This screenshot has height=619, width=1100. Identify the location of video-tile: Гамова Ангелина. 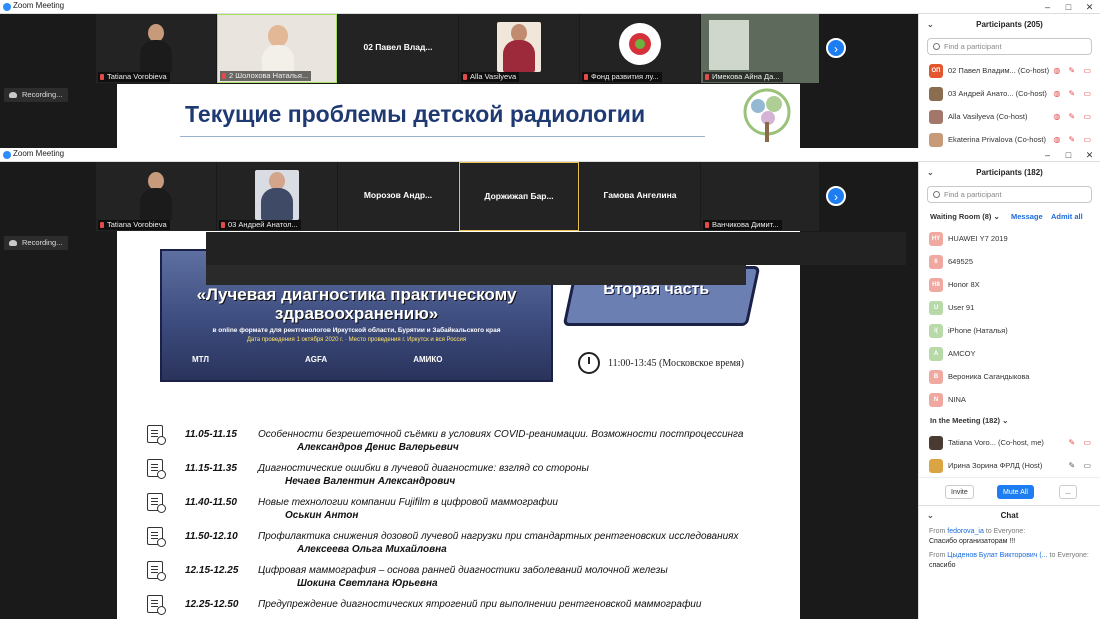
(640, 196).